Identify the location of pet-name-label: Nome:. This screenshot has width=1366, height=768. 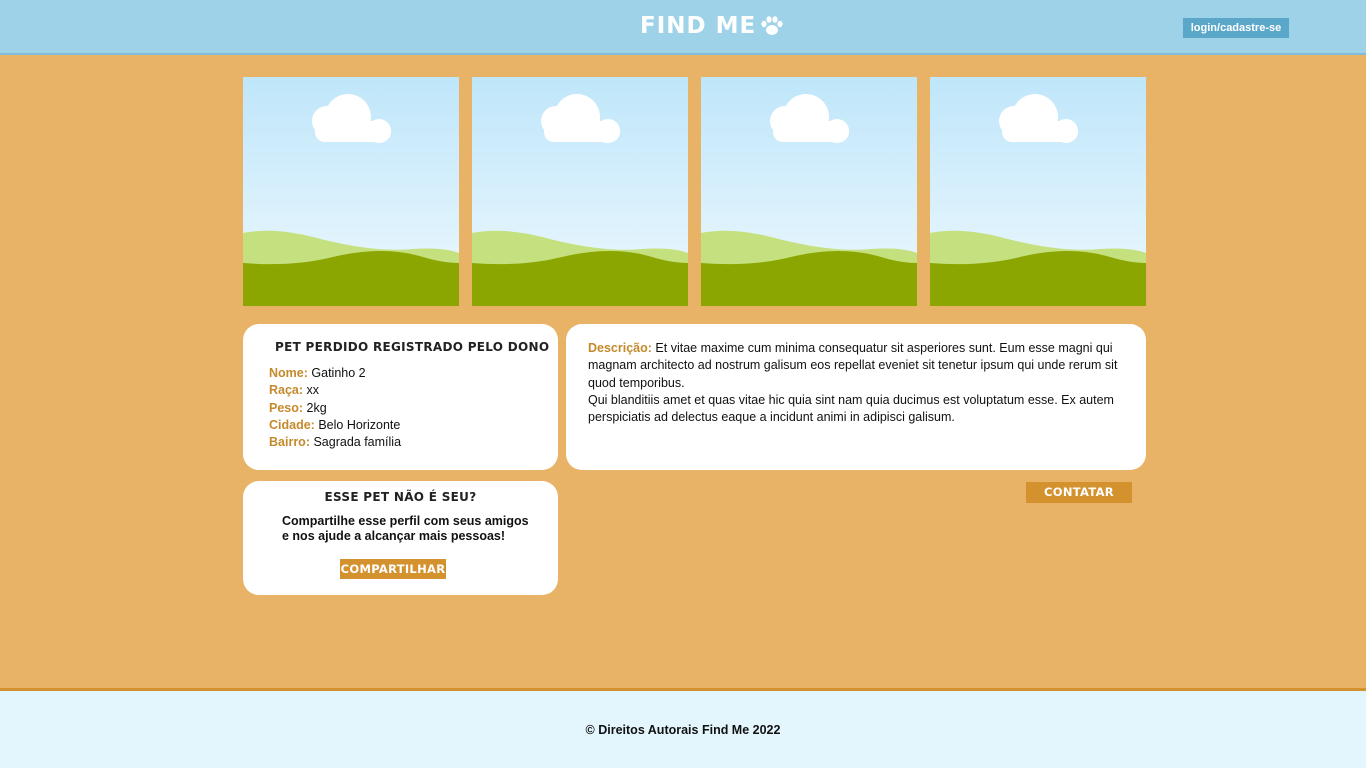
(288, 373).